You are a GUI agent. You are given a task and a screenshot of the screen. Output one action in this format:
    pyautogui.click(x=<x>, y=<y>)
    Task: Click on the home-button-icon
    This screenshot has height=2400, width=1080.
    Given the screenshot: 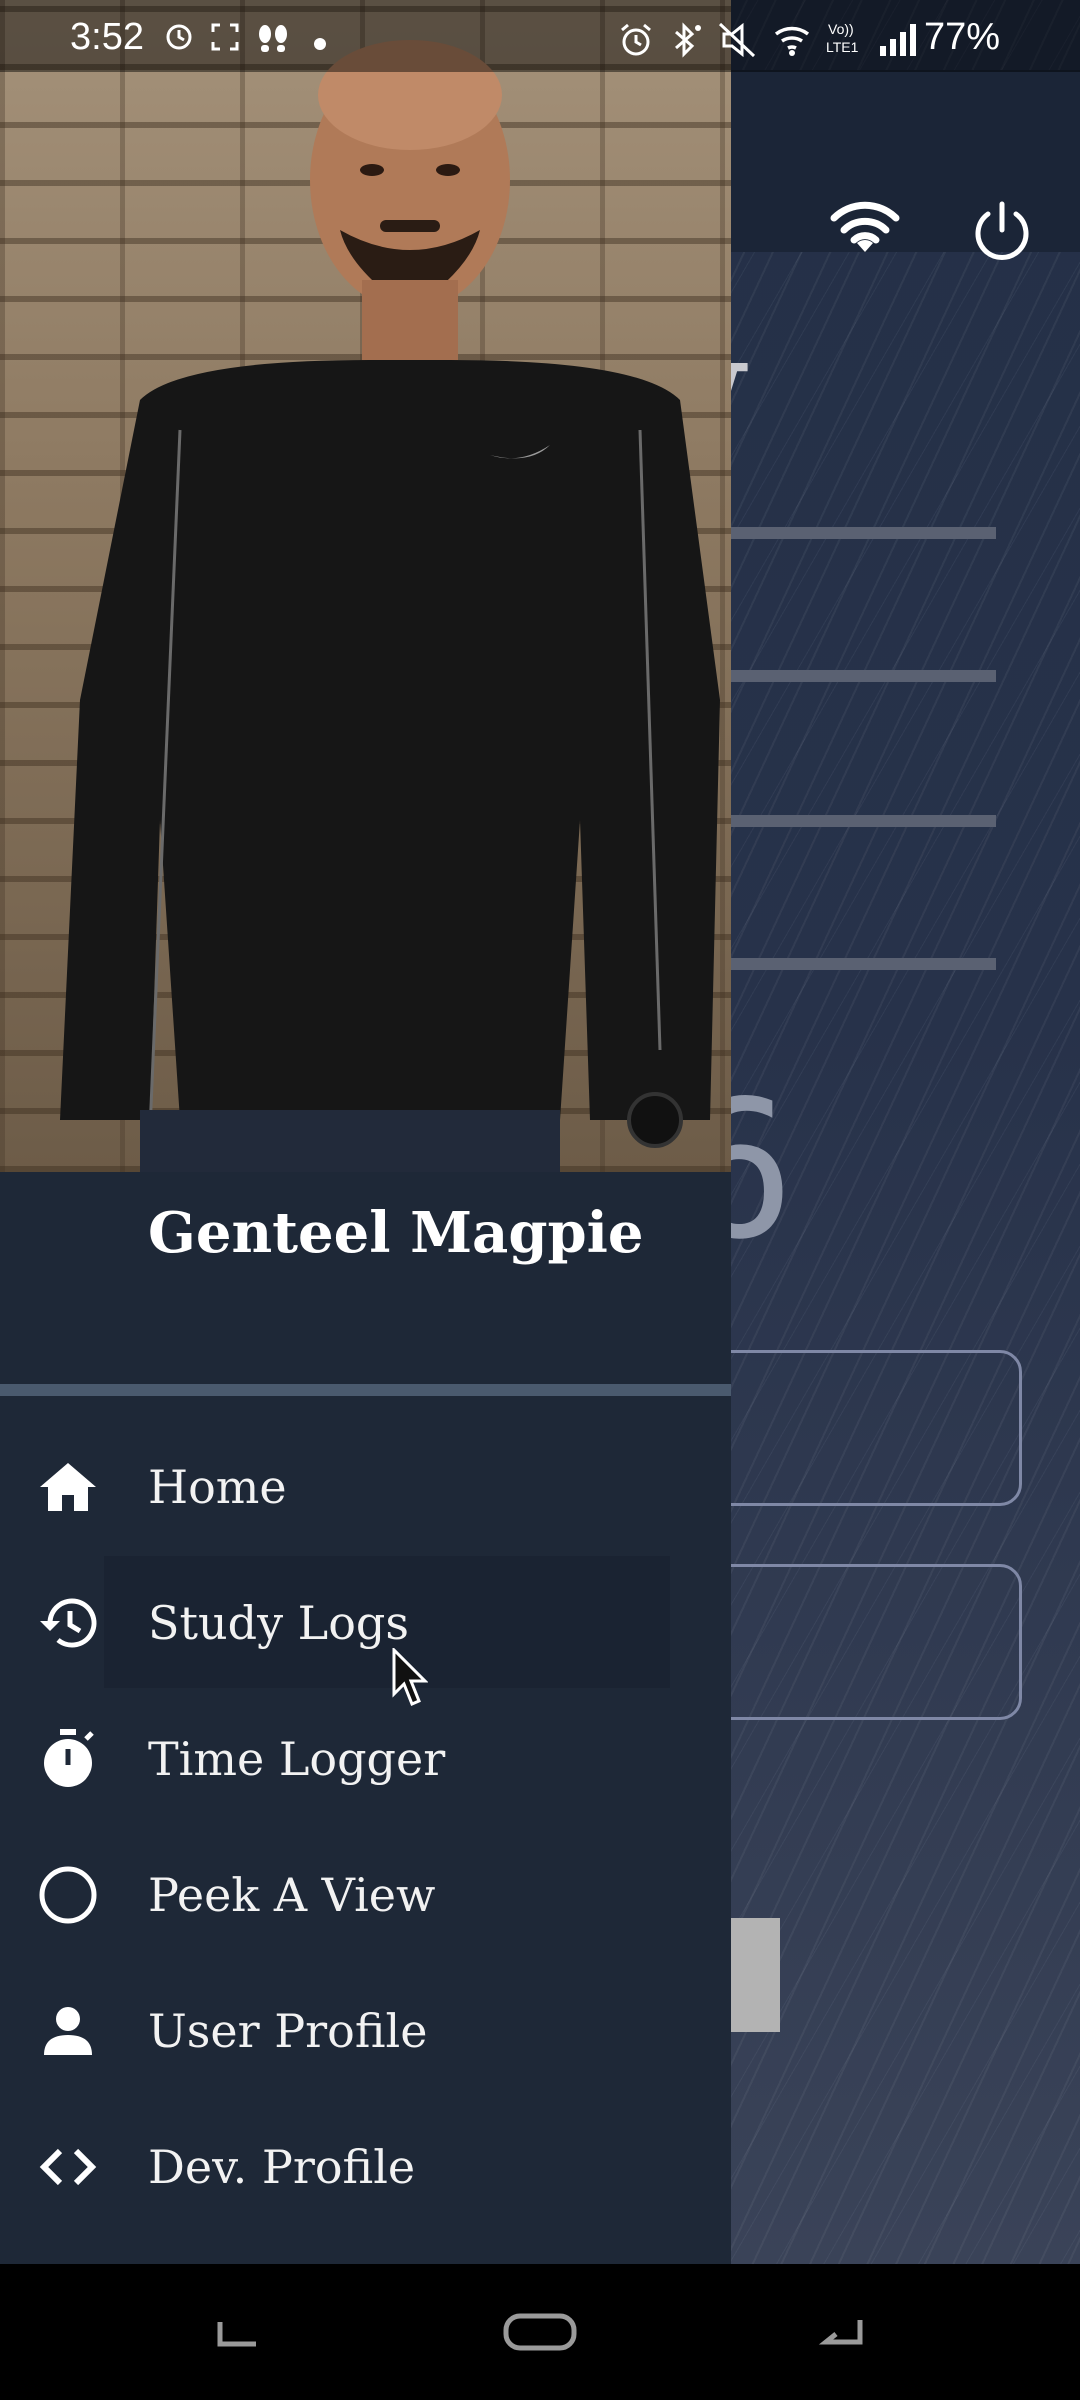 What is the action you would take?
    pyautogui.click(x=540, y=2332)
    